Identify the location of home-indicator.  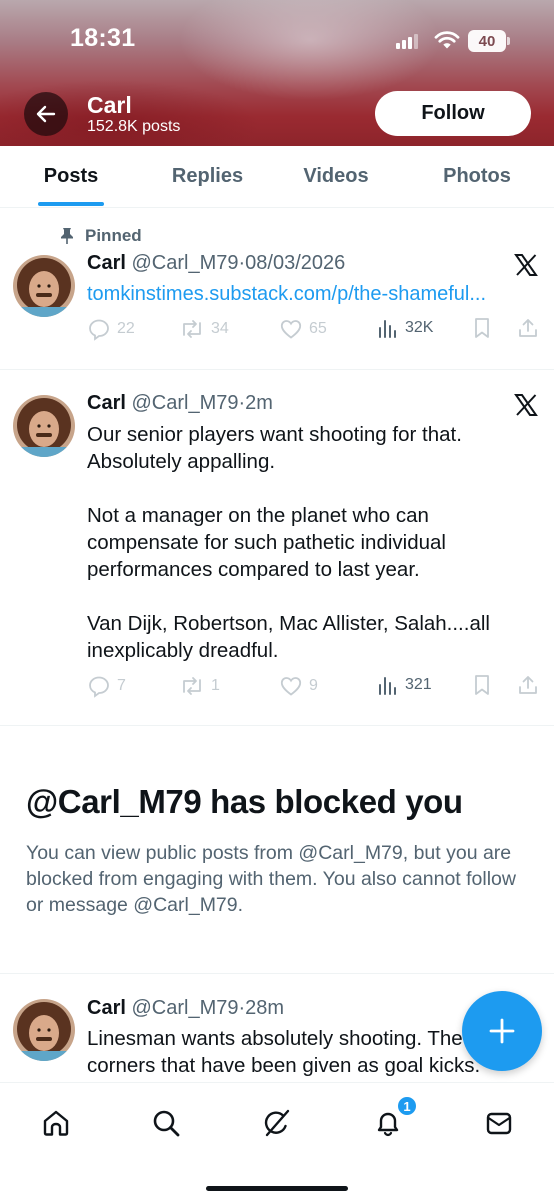
(277, 1188).